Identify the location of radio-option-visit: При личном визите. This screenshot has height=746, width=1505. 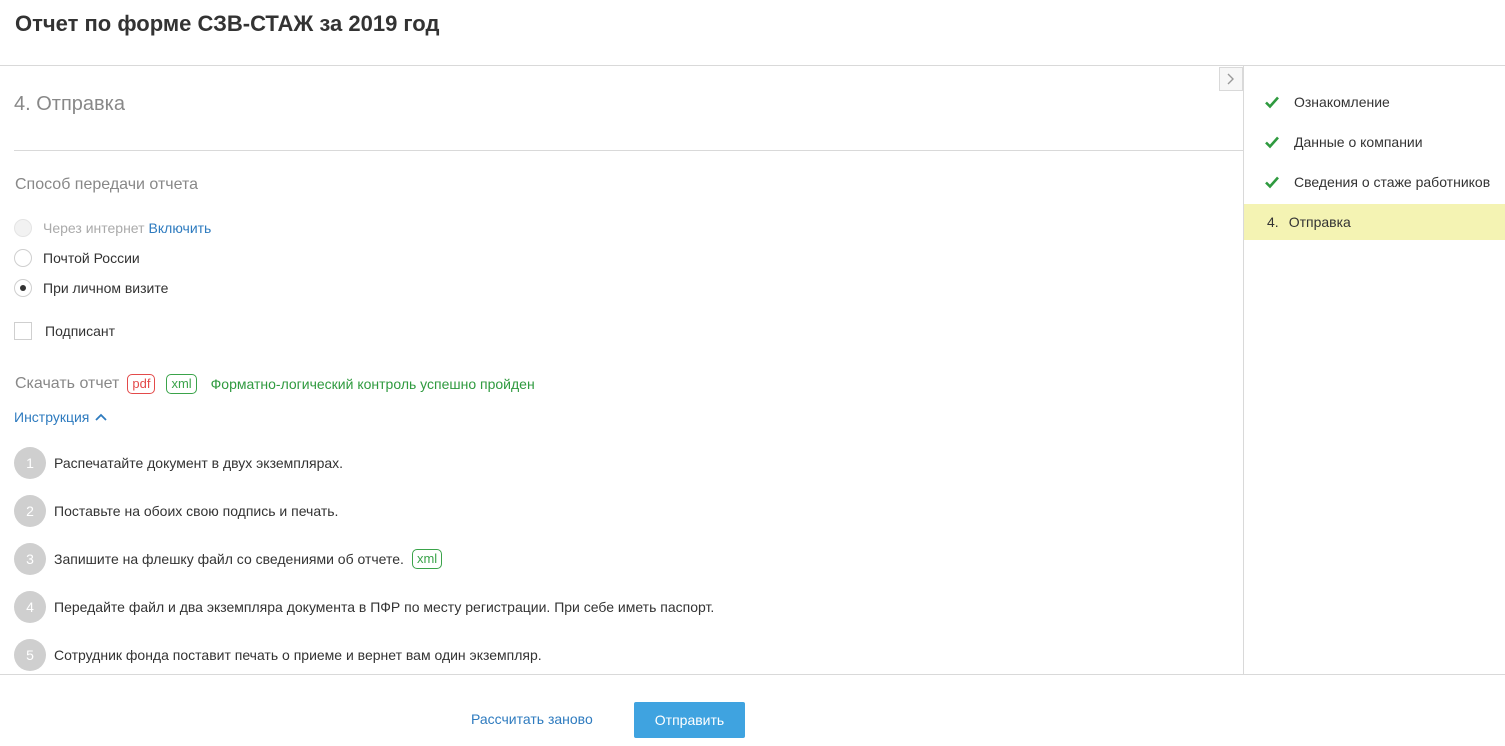
(91, 288).